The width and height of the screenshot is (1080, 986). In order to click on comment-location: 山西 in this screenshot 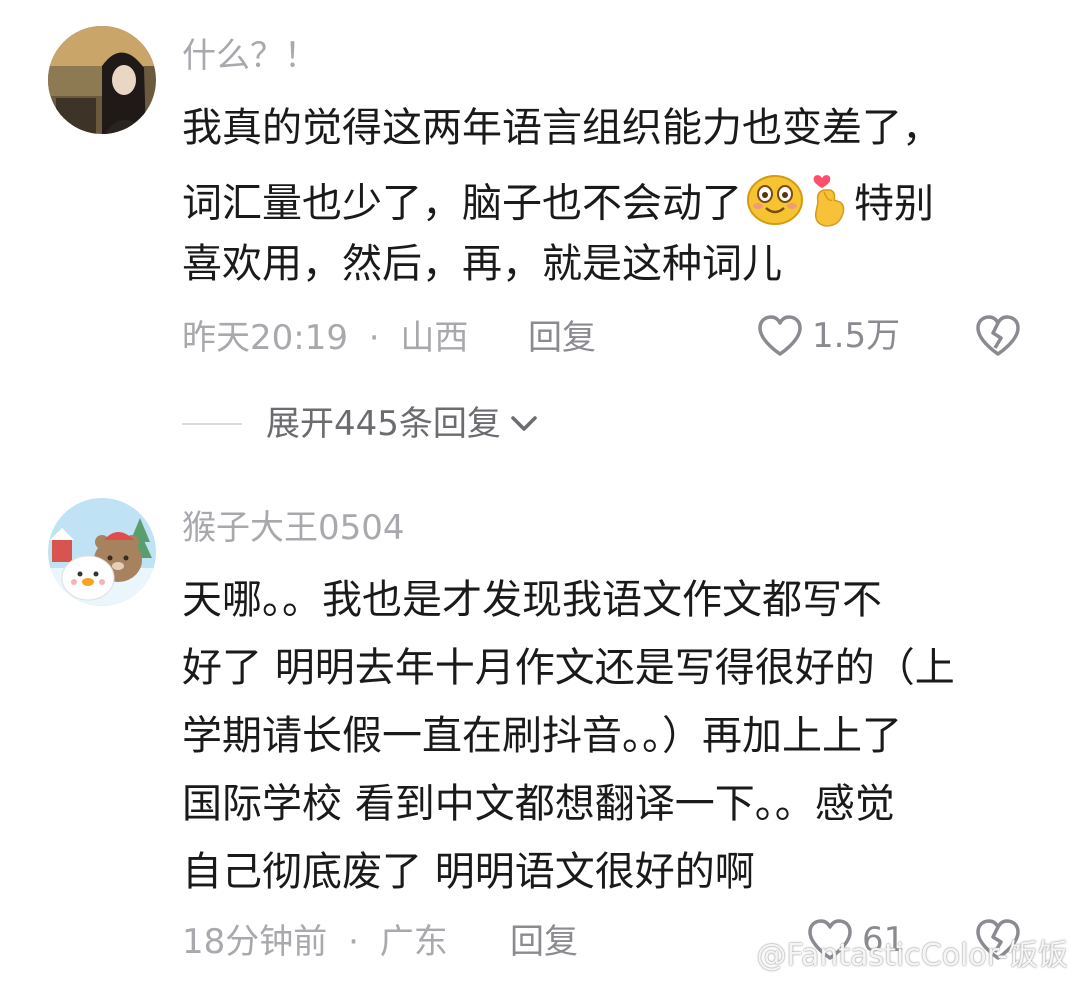, I will do `click(434, 338)`.